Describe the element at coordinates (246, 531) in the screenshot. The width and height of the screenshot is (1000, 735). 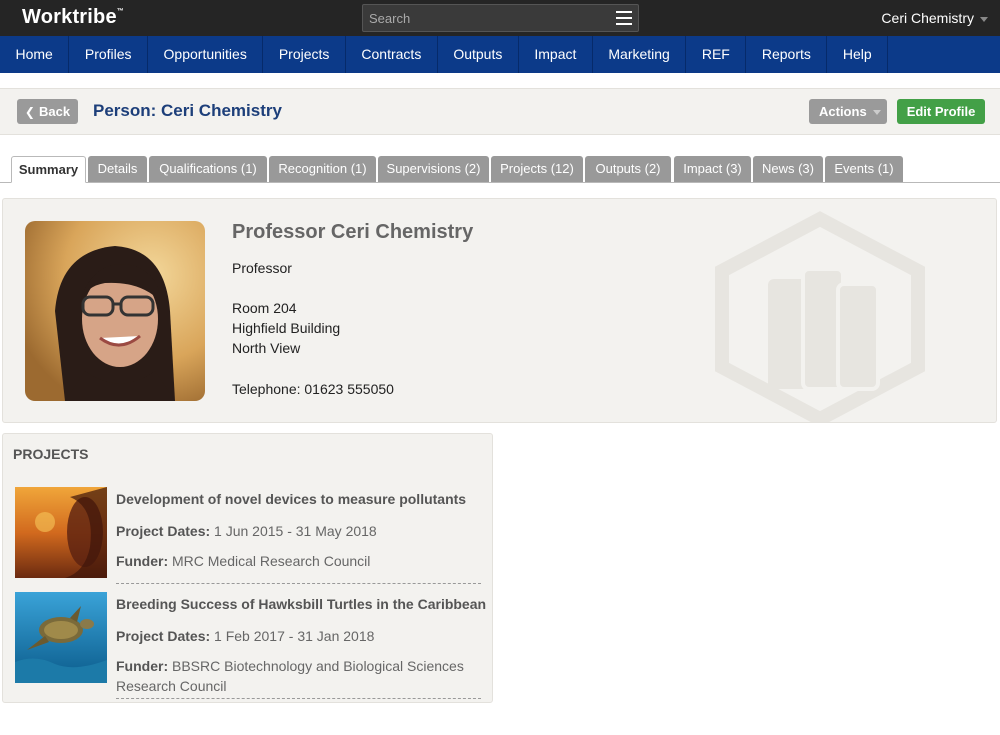
I see `project-dates: Project Dates: 1 Jun 2015 - 31 May 2018` at that location.